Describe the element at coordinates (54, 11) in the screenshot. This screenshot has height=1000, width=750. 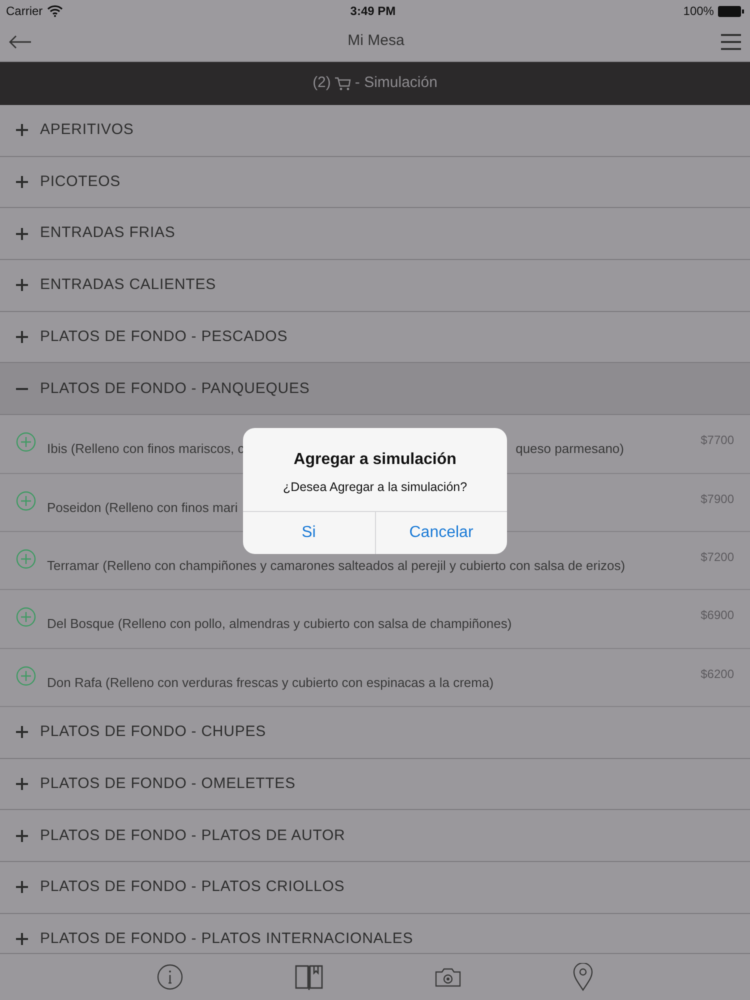
I see `wifi-icon` at that location.